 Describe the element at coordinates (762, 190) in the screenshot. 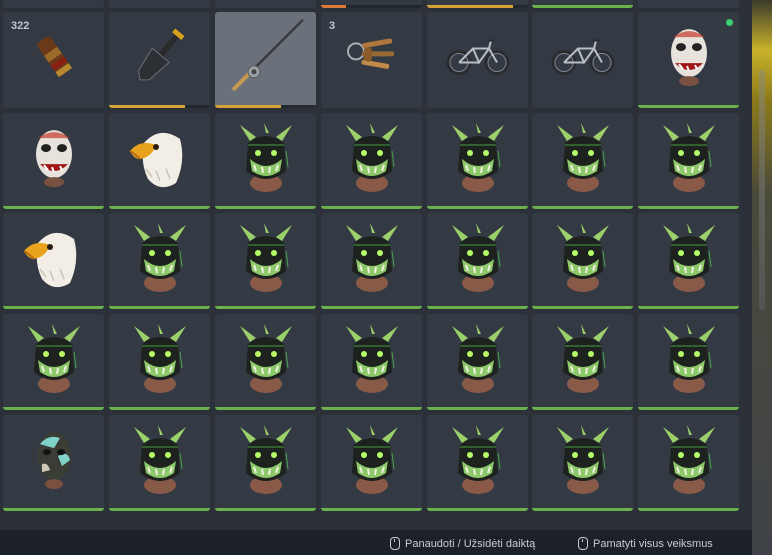

I see `scrollbar` at that location.